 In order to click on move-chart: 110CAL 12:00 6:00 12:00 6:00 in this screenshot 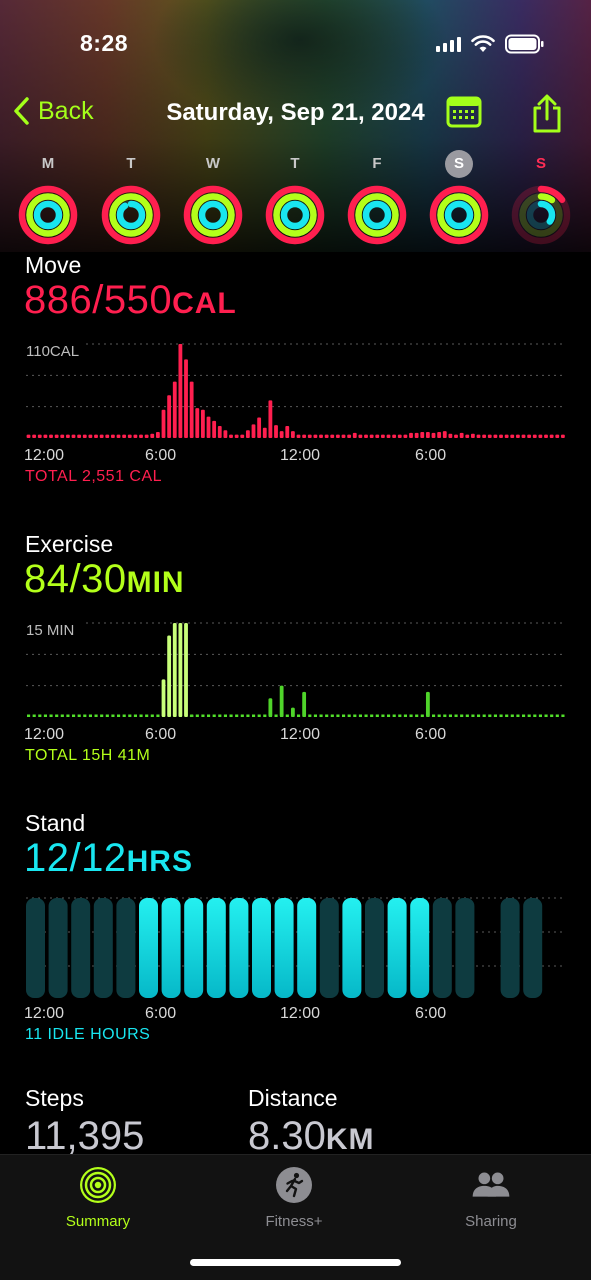, I will do `click(295, 403)`.